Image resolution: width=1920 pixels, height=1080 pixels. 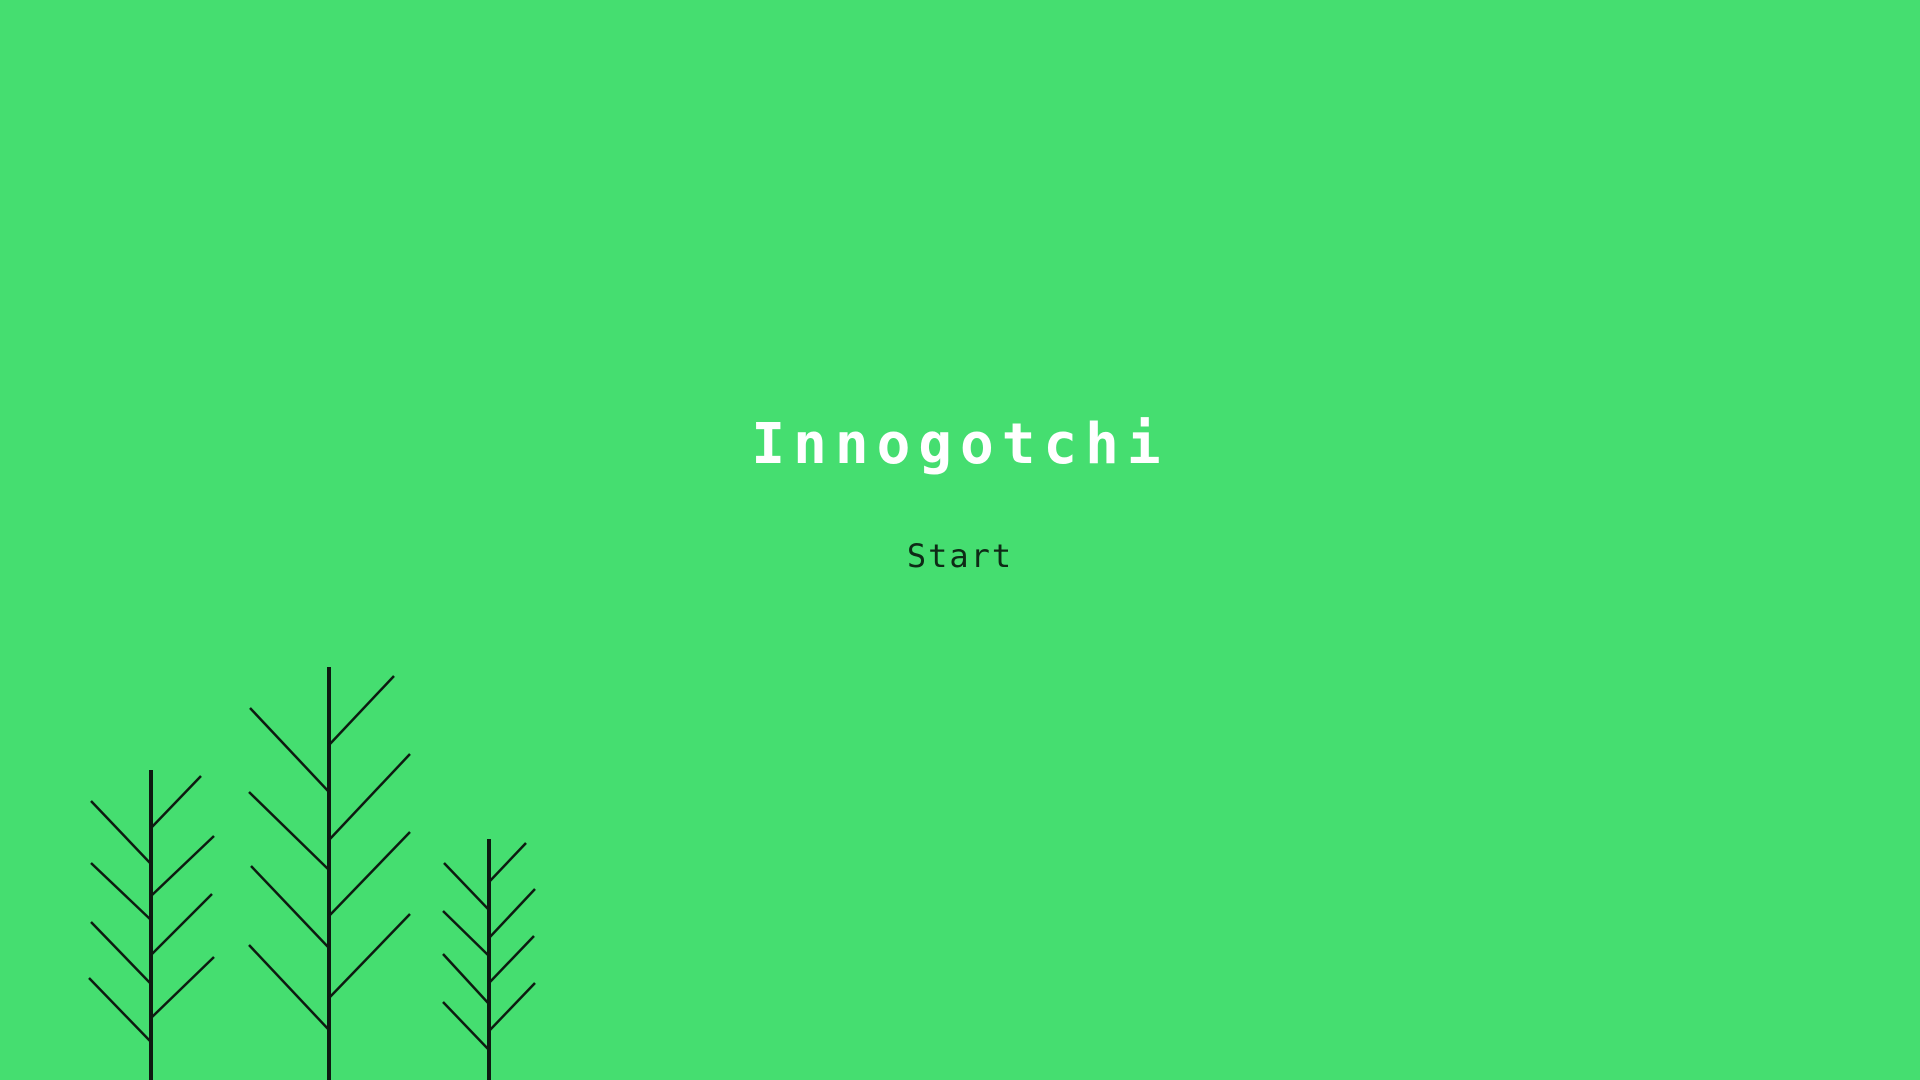 What do you see at coordinates (960, 444) in the screenshot?
I see `game-title: Innogotchi` at bounding box center [960, 444].